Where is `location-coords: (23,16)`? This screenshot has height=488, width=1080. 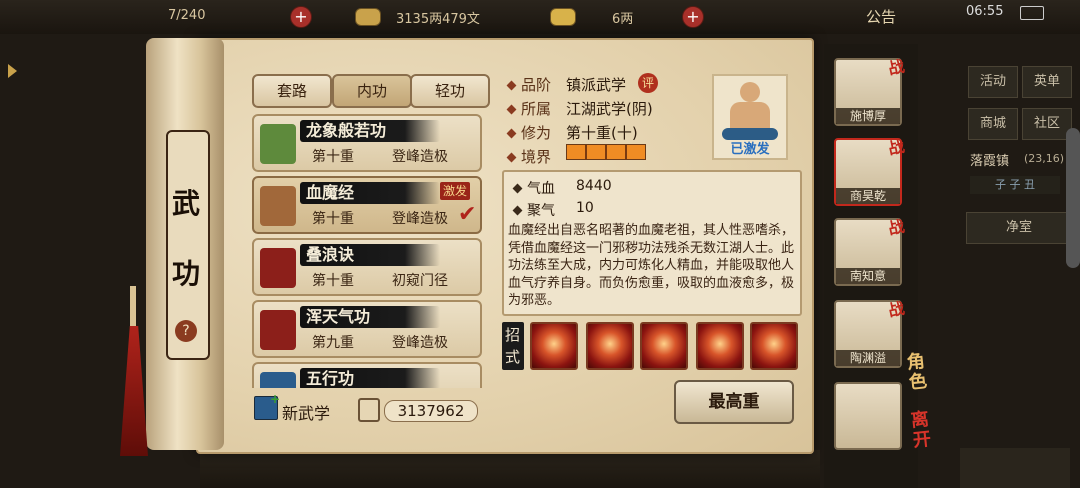
location-coords: (23,16) is located at coordinates (1044, 158).